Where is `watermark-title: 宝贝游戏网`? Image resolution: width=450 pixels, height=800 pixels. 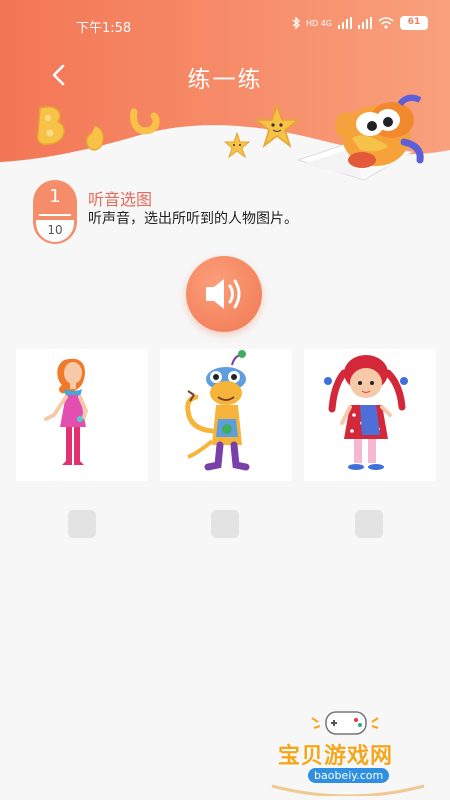 watermark-title: 宝贝游戏网 is located at coordinates (336, 756).